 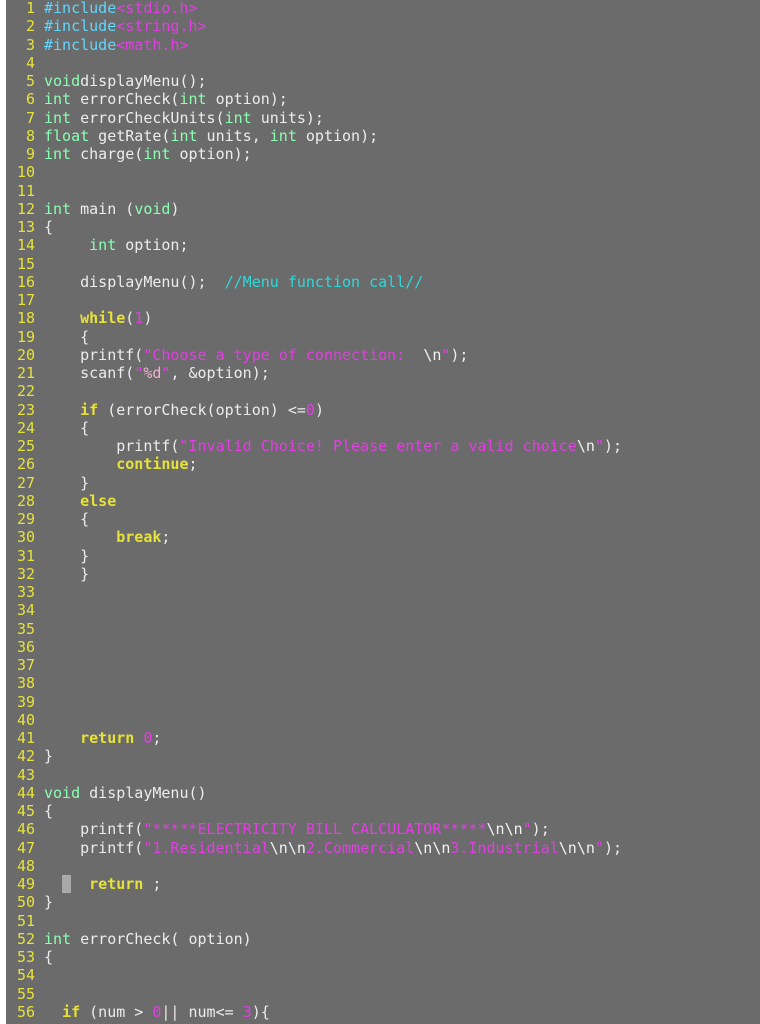 What do you see at coordinates (30, 26) in the screenshot?
I see `line-number: 2` at bounding box center [30, 26].